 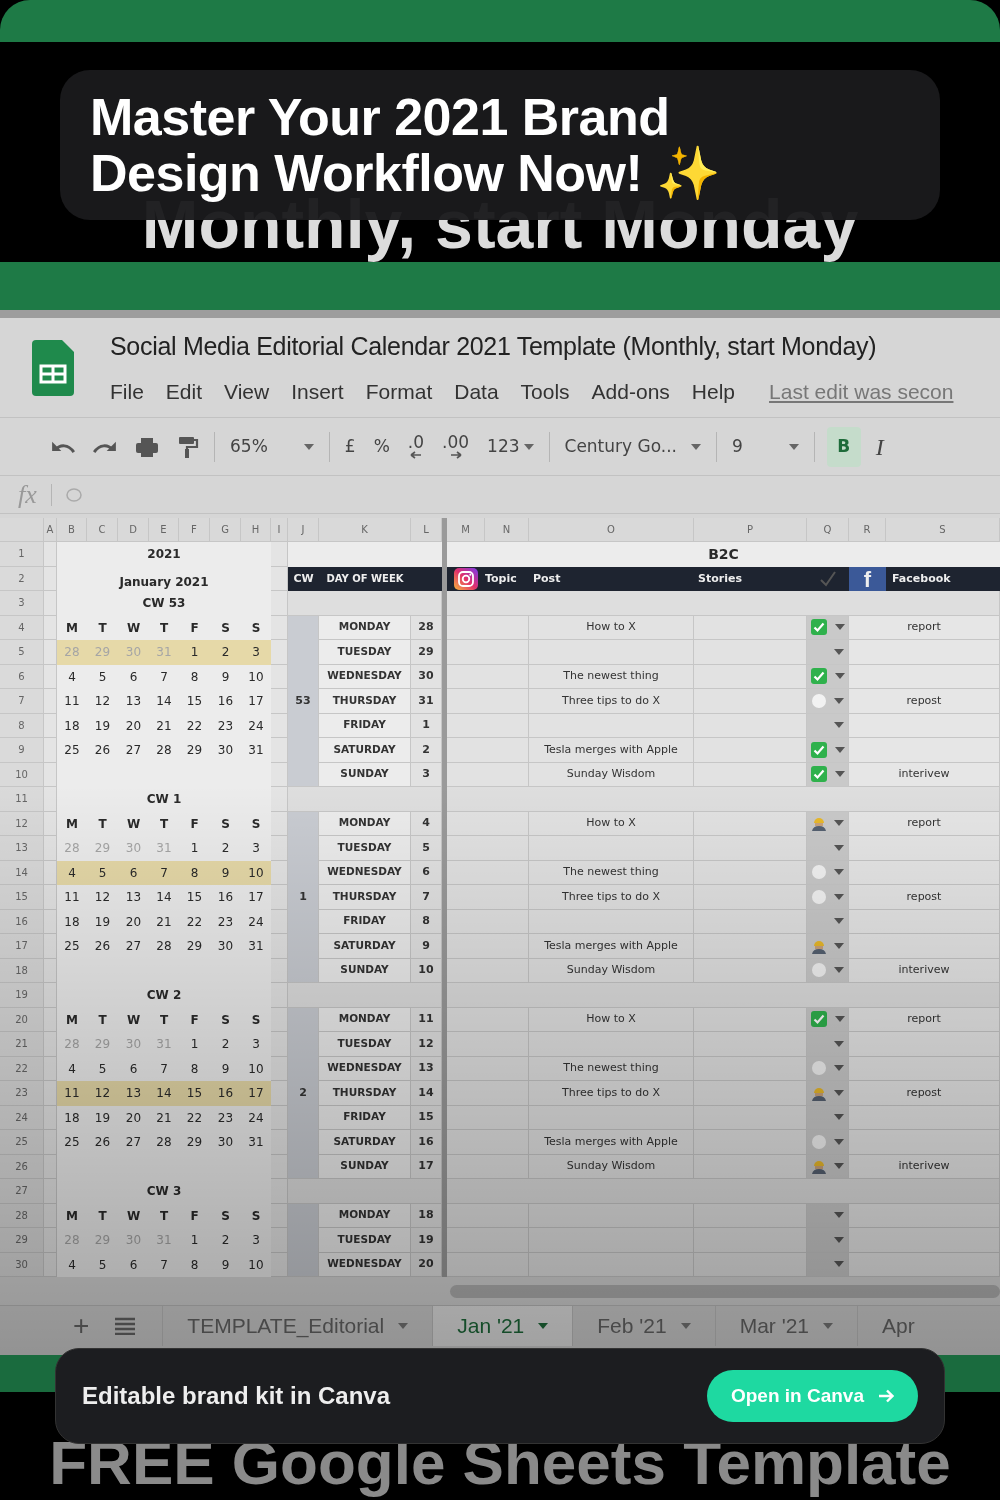 I want to click on percent-button: %, so click(x=381, y=446).